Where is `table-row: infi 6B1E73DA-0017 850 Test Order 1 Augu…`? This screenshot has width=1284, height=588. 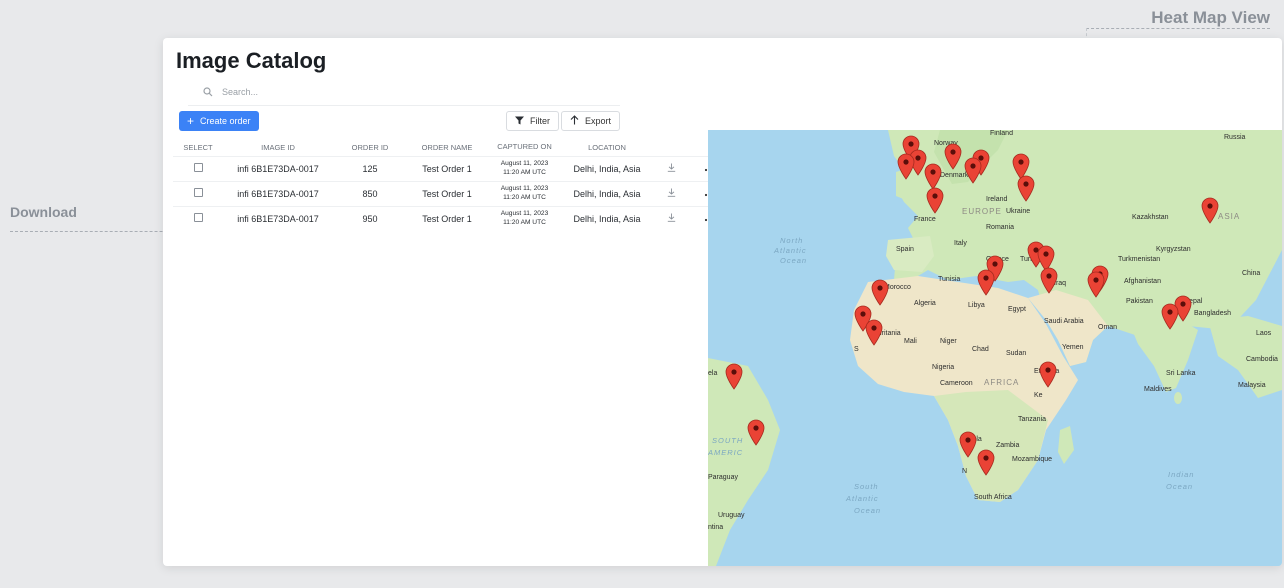
table-row: infi 6B1E73DA-0017 850 Test Order 1 Augu… is located at coordinates (451, 193).